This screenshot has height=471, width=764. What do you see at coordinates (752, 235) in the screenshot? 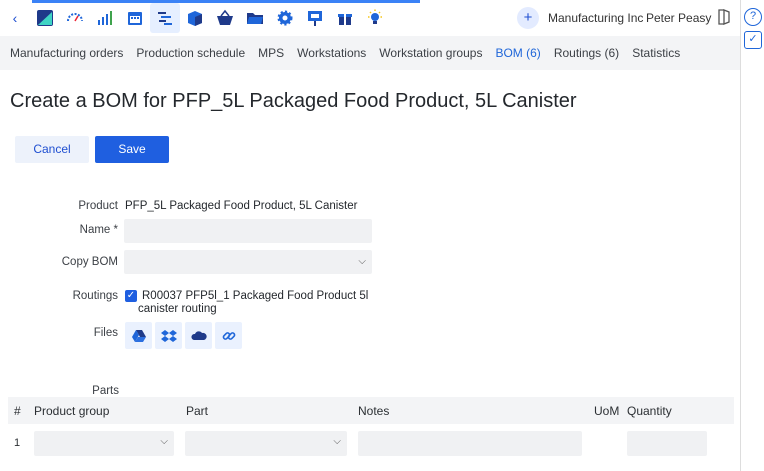
I see `right-side-panel: ? ✓` at bounding box center [752, 235].